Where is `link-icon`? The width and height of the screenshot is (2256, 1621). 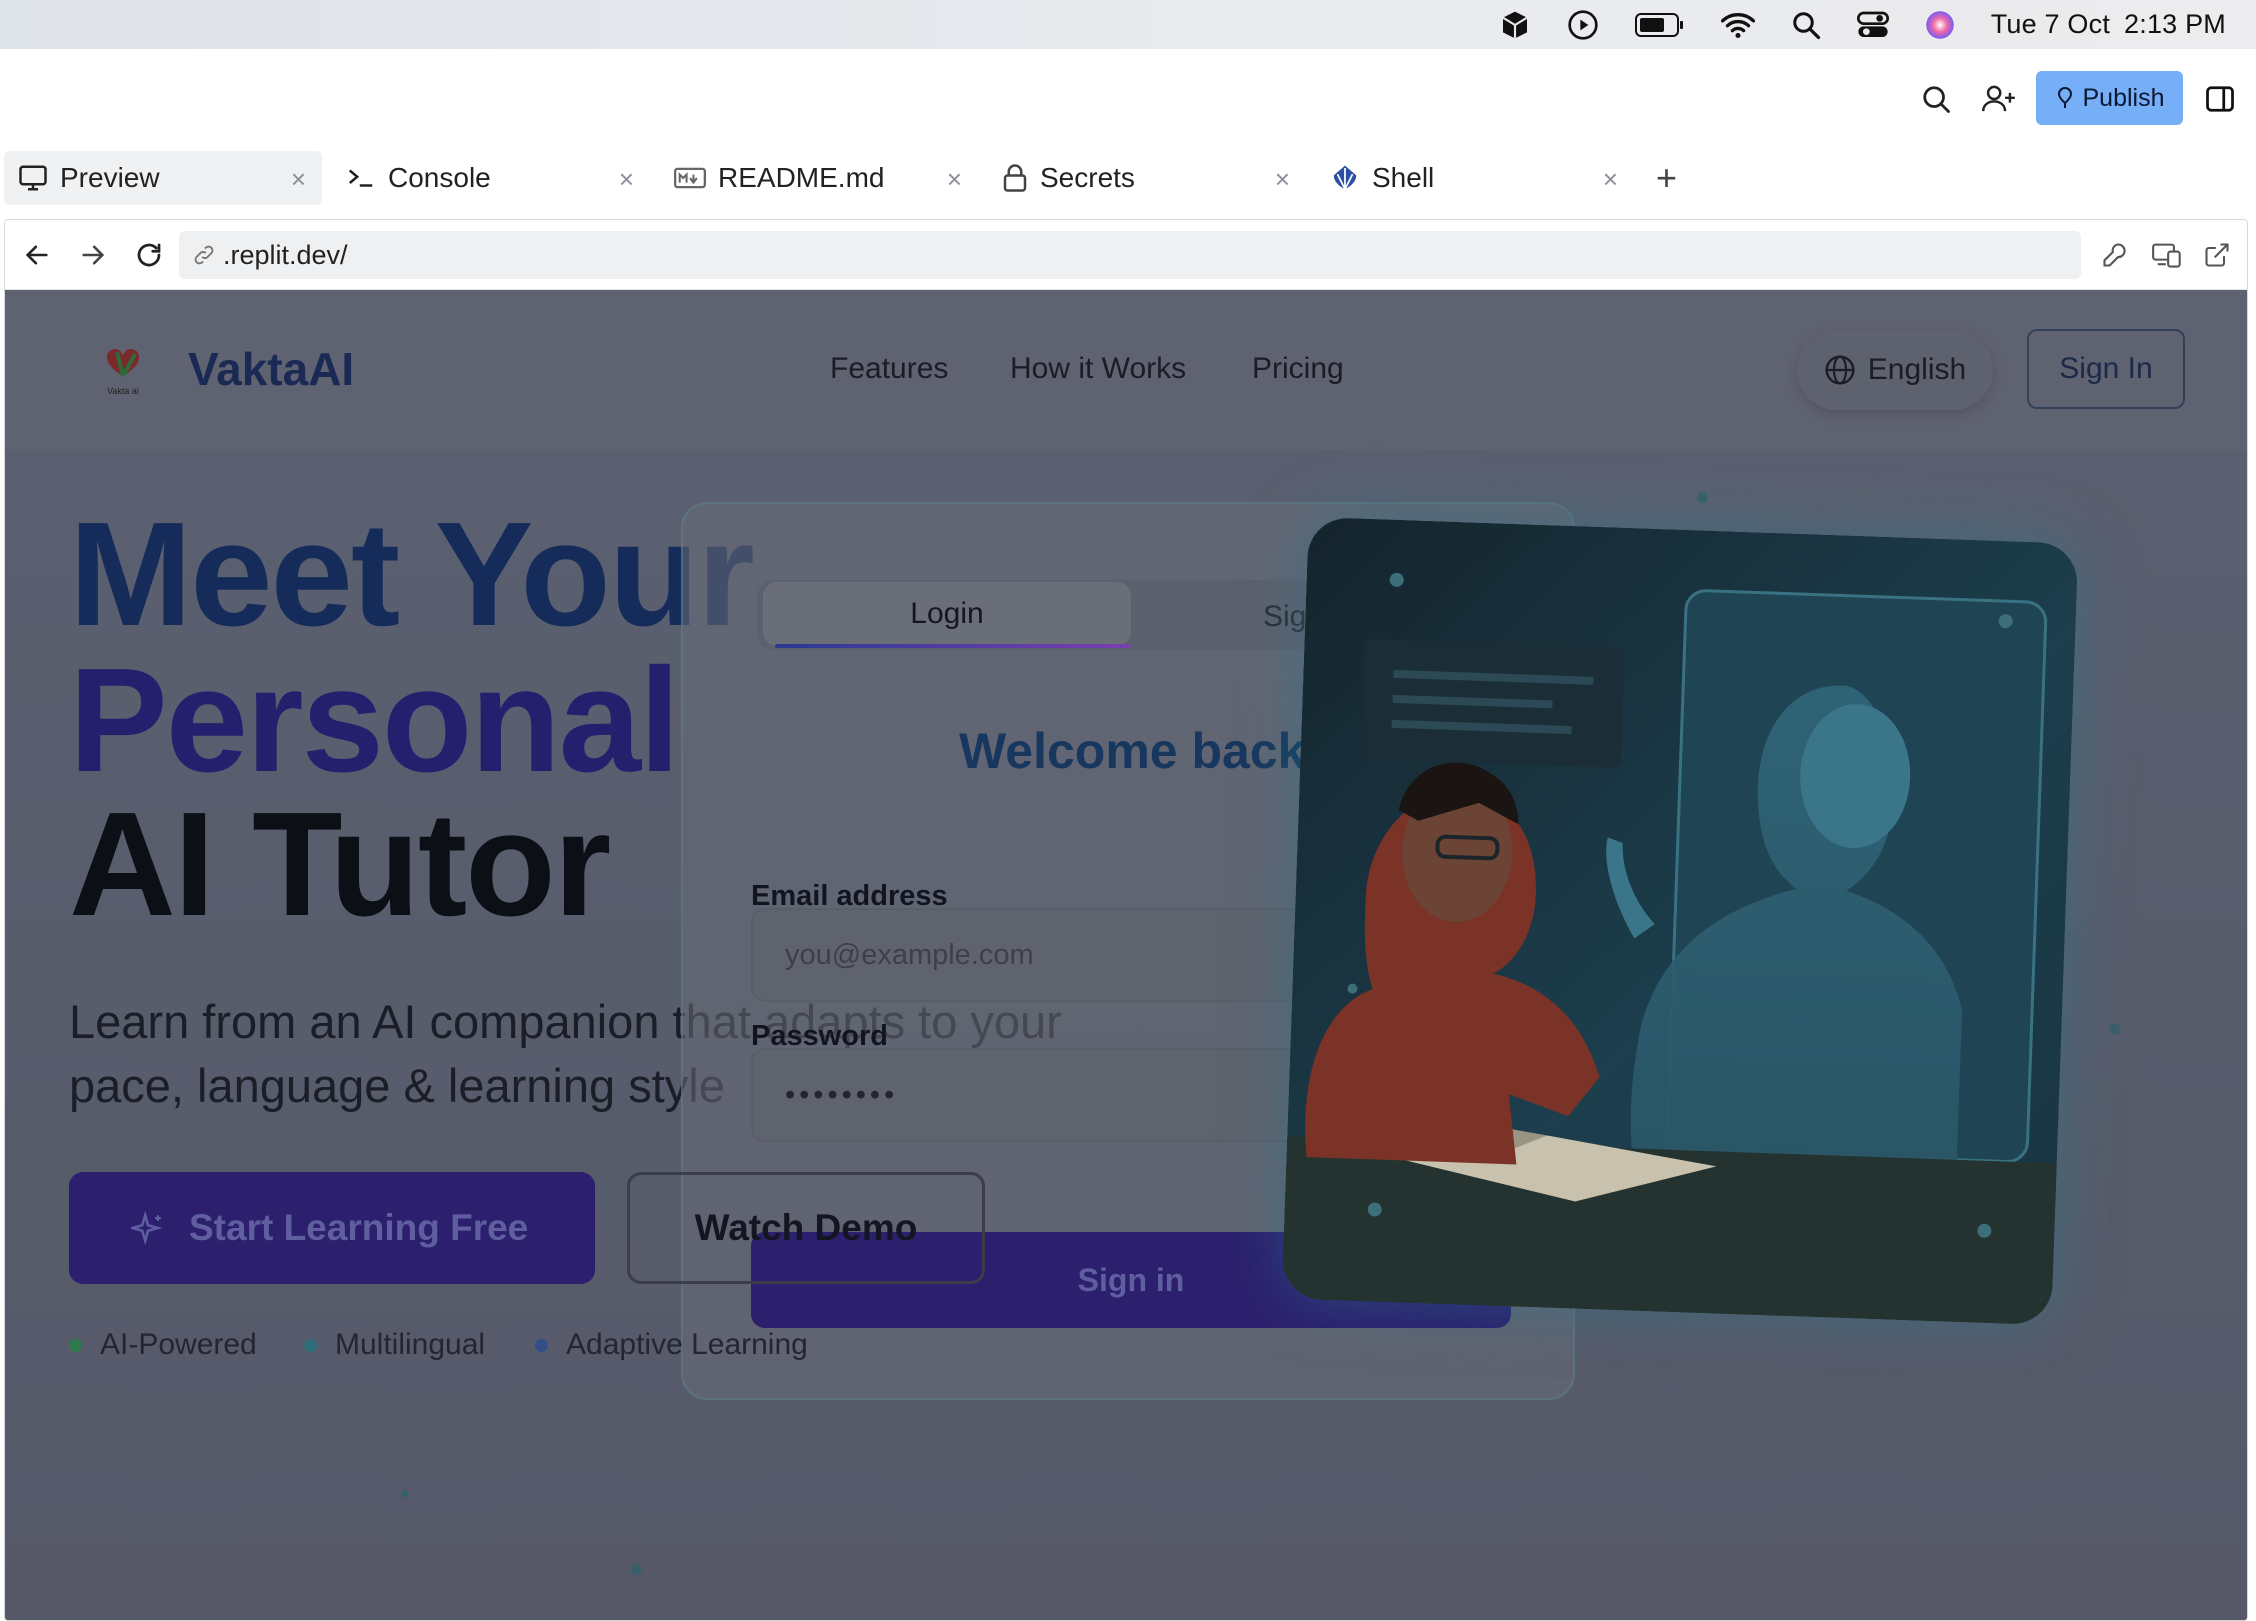 link-icon is located at coordinates (204, 255).